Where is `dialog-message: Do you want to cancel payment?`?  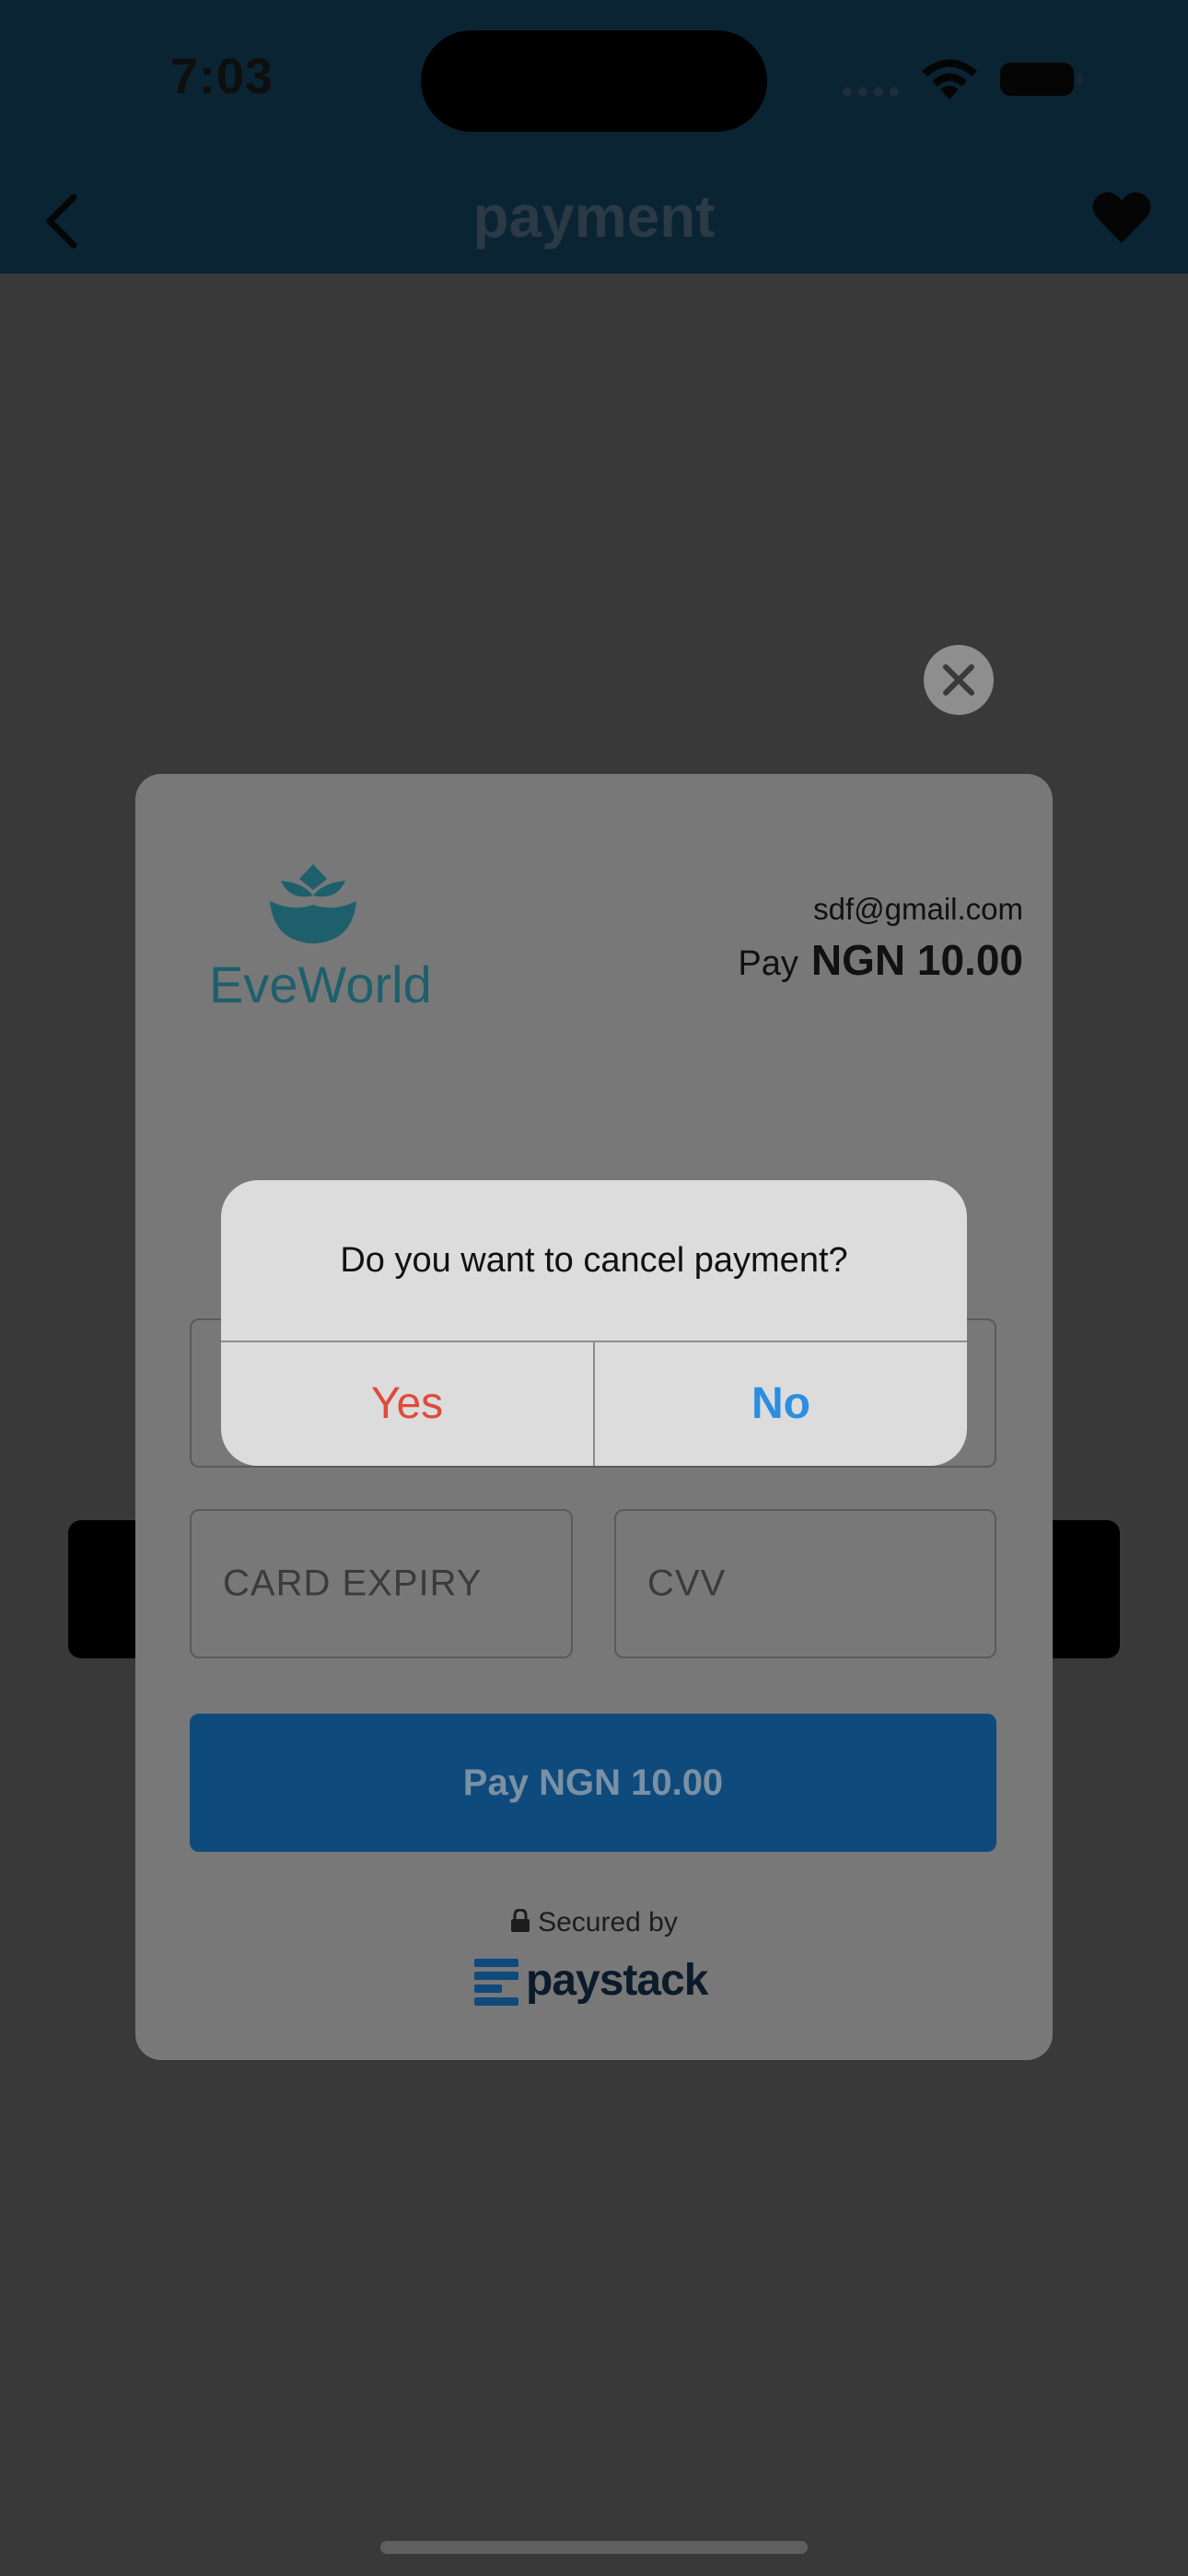
dialog-message: Do you want to cancel payment? is located at coordinates (594, 1260).